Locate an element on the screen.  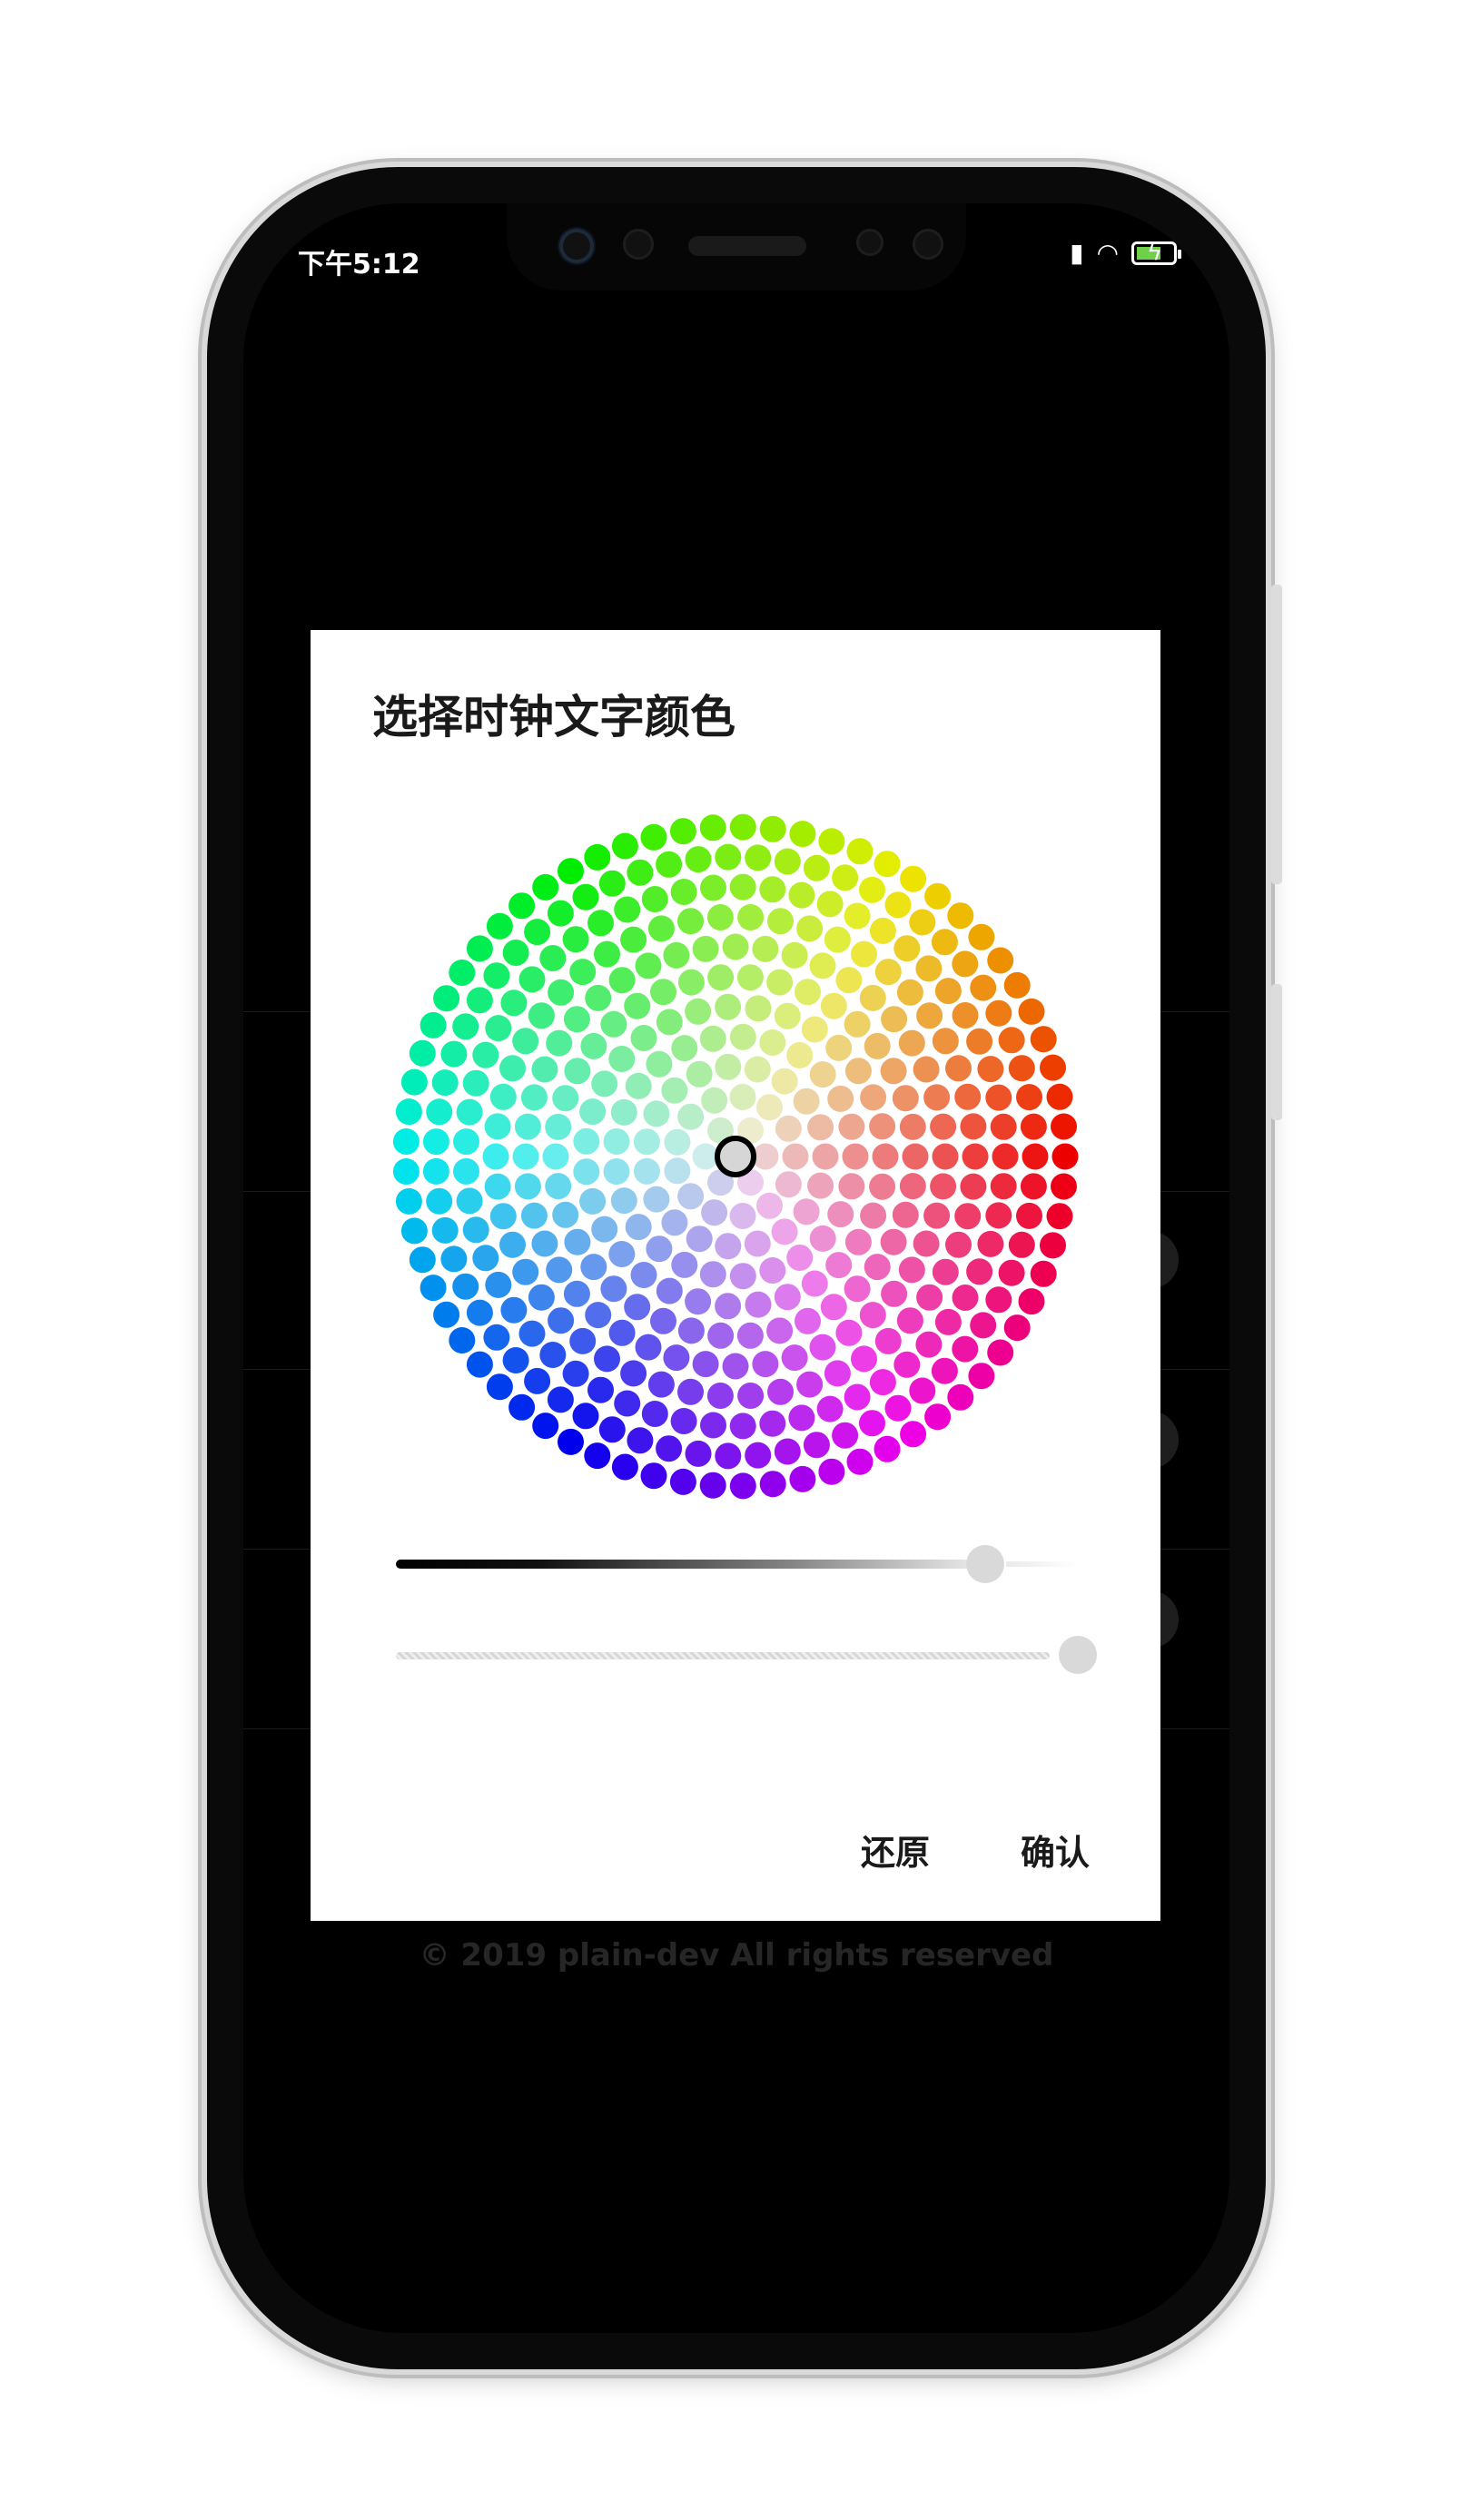
alpha-slider-thumb is located at coordinates (1078, 1655).